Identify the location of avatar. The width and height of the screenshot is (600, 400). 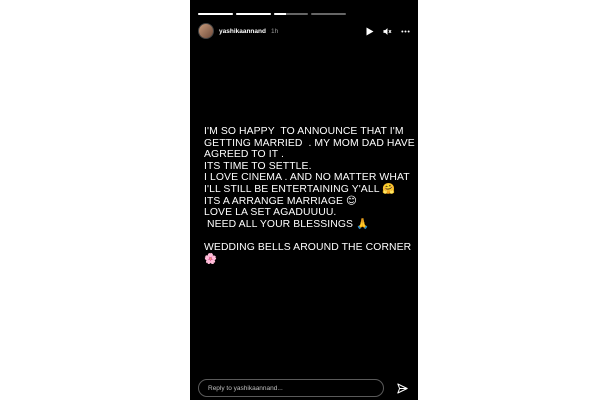
(206, 31).